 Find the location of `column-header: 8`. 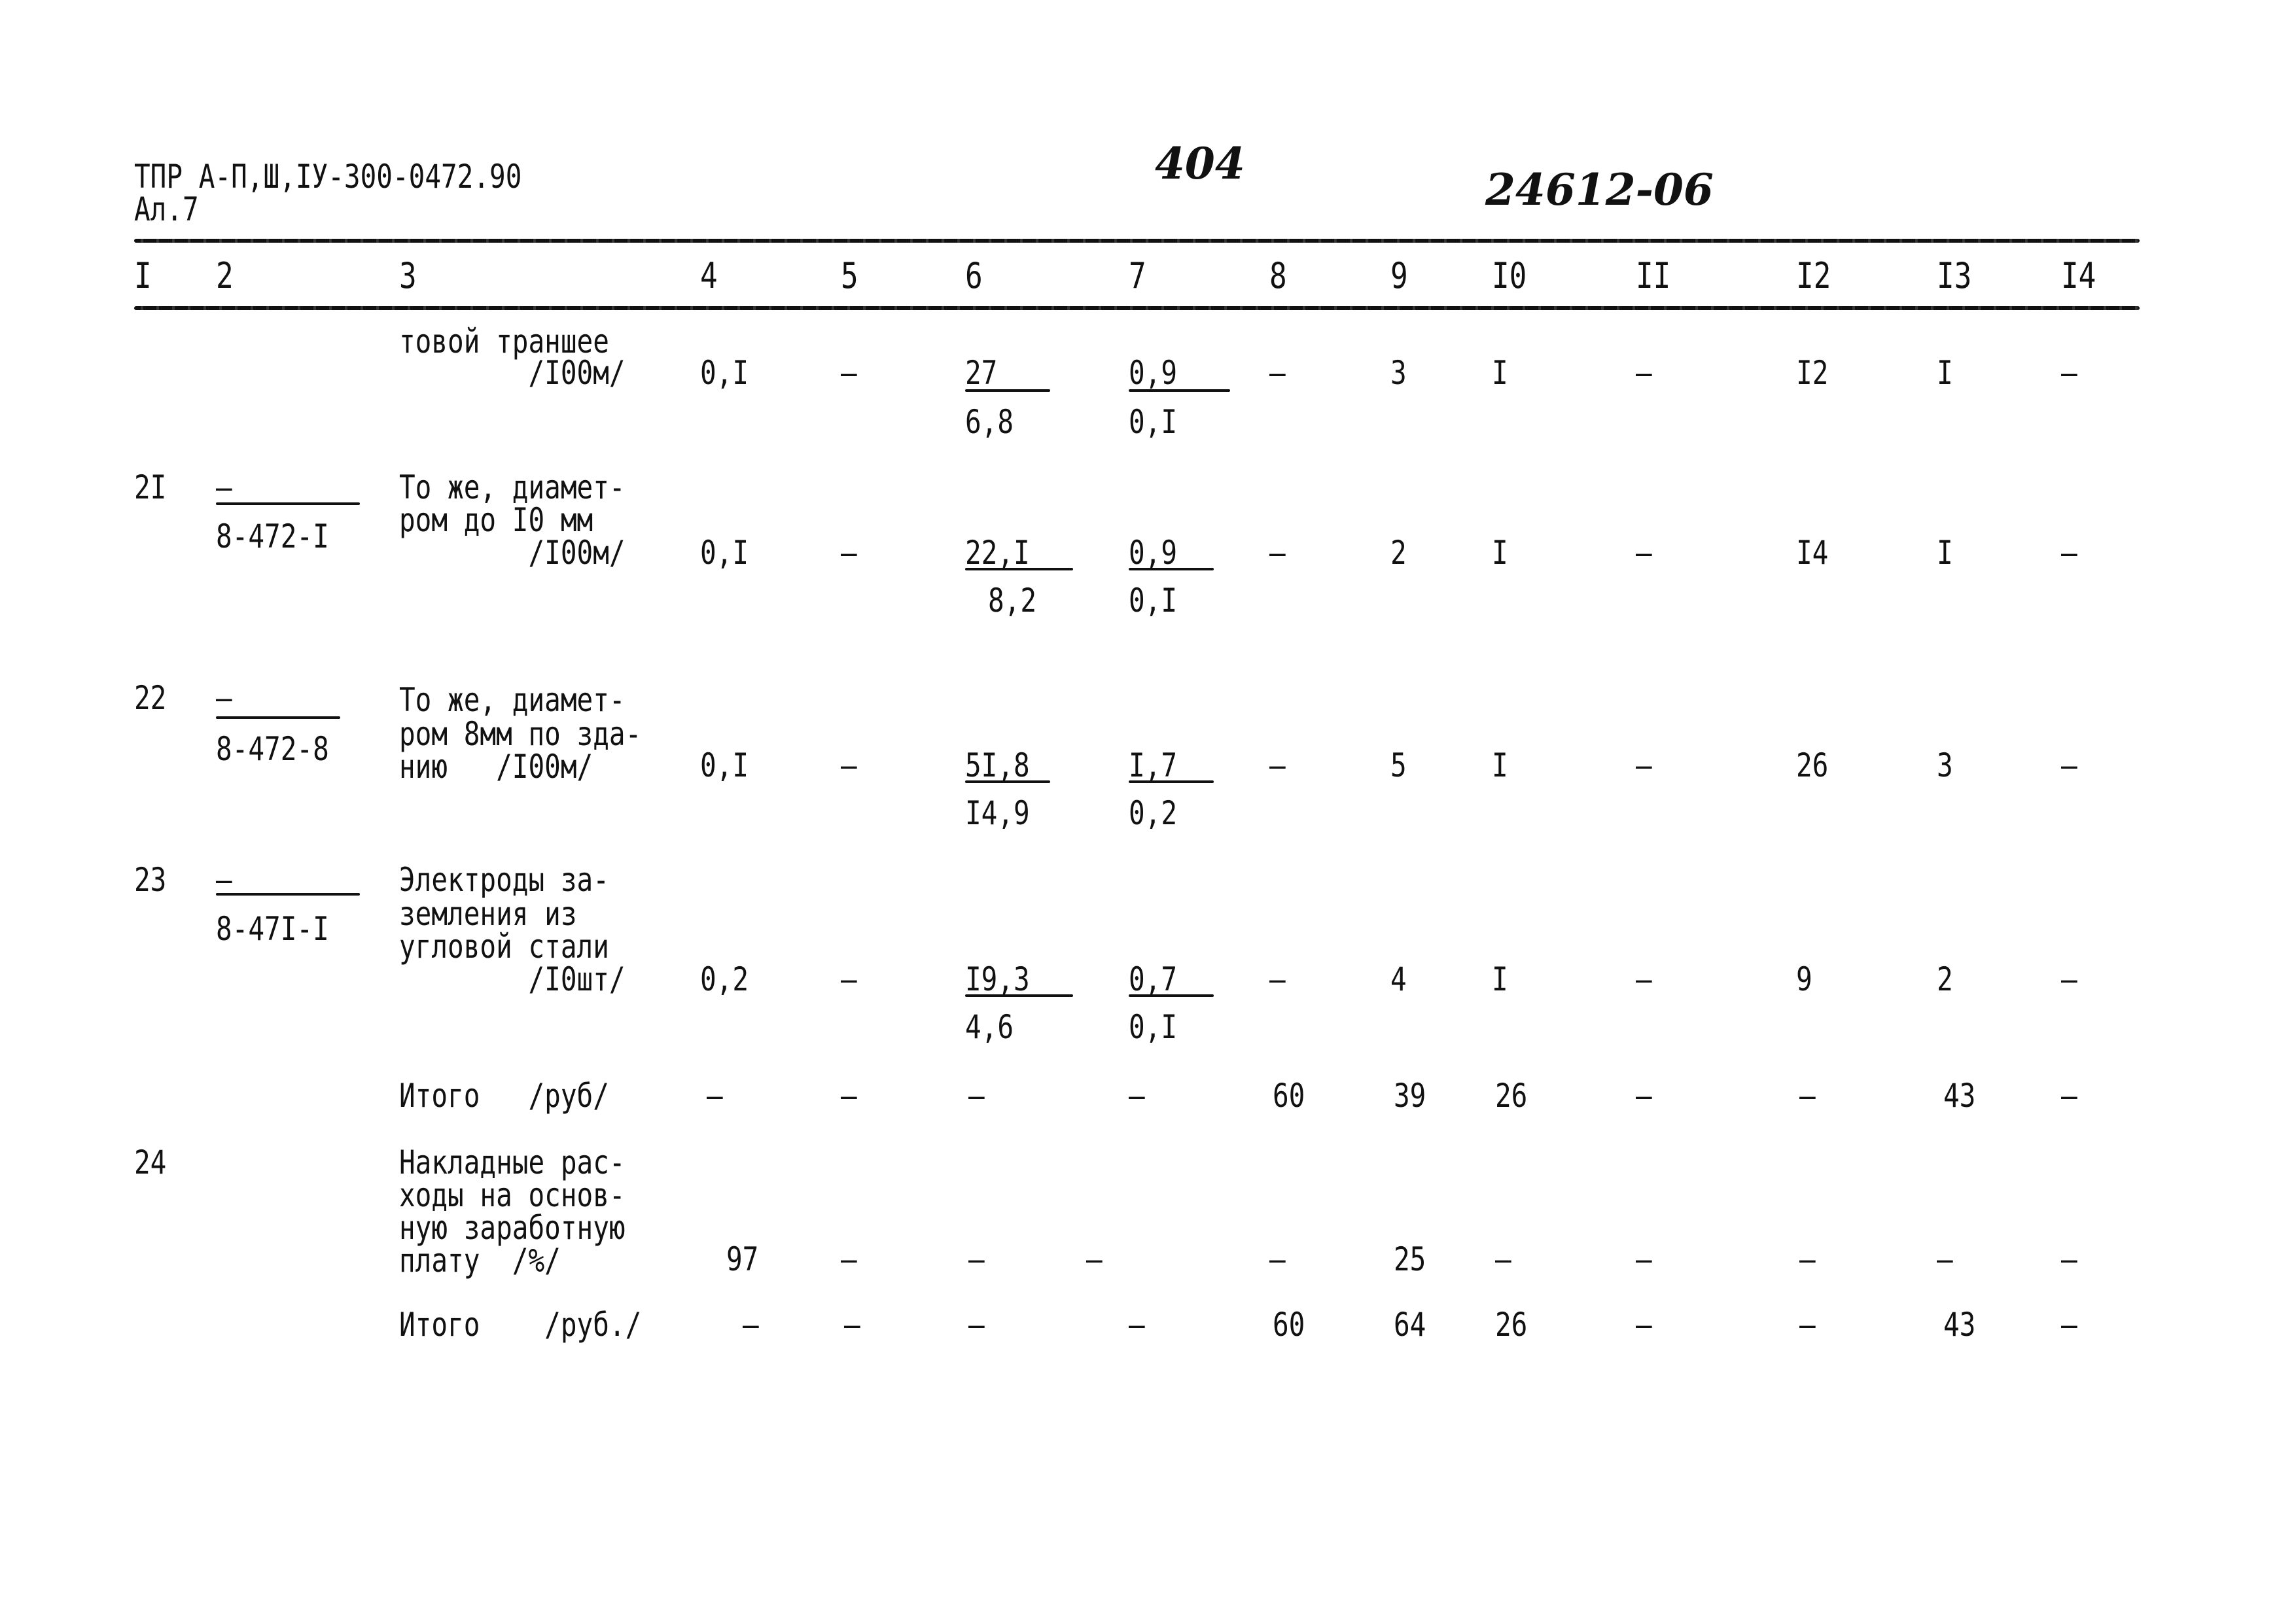

column-header: 8 is located at coordinates (1278, 276).